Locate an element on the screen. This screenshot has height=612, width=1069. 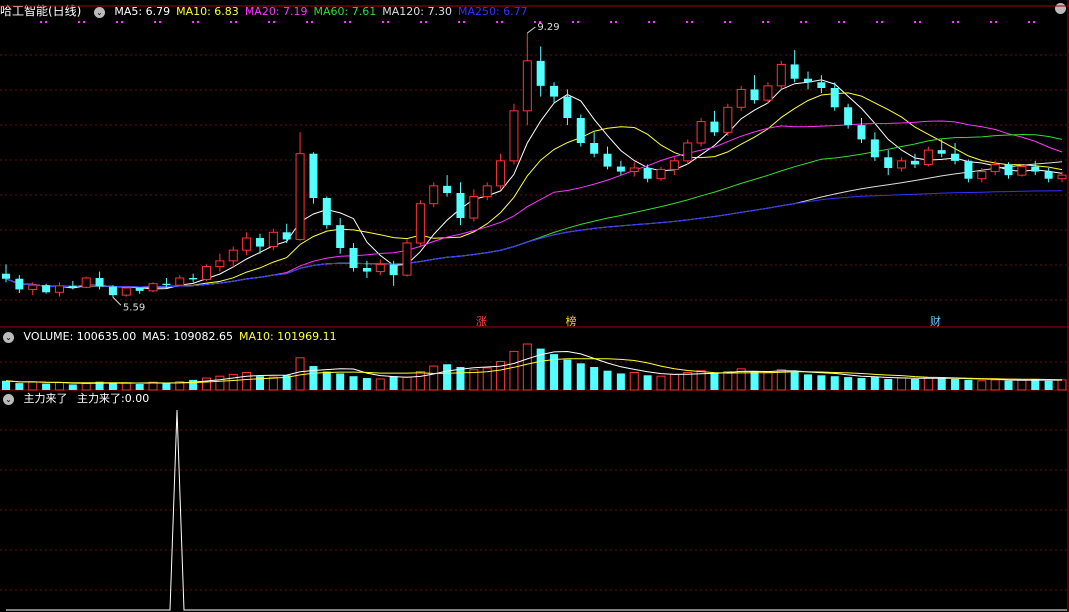
high-price-label: 9.29 is located at coordinates (548, 27).